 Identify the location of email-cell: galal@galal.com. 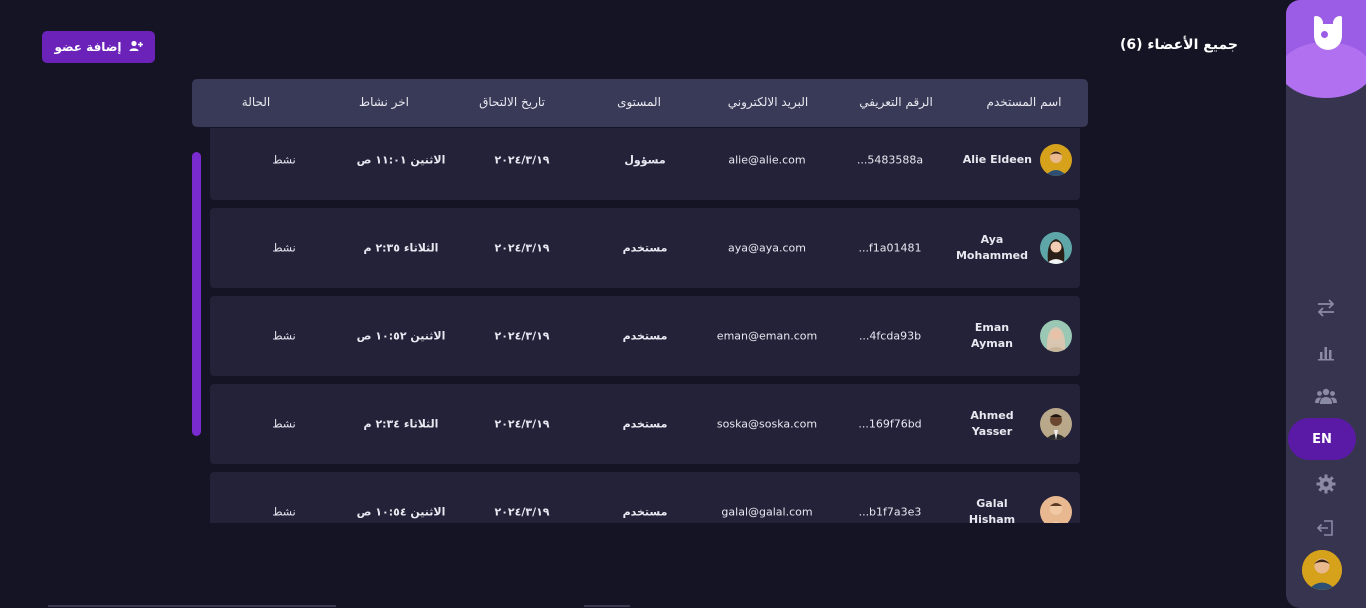
(767, 512).